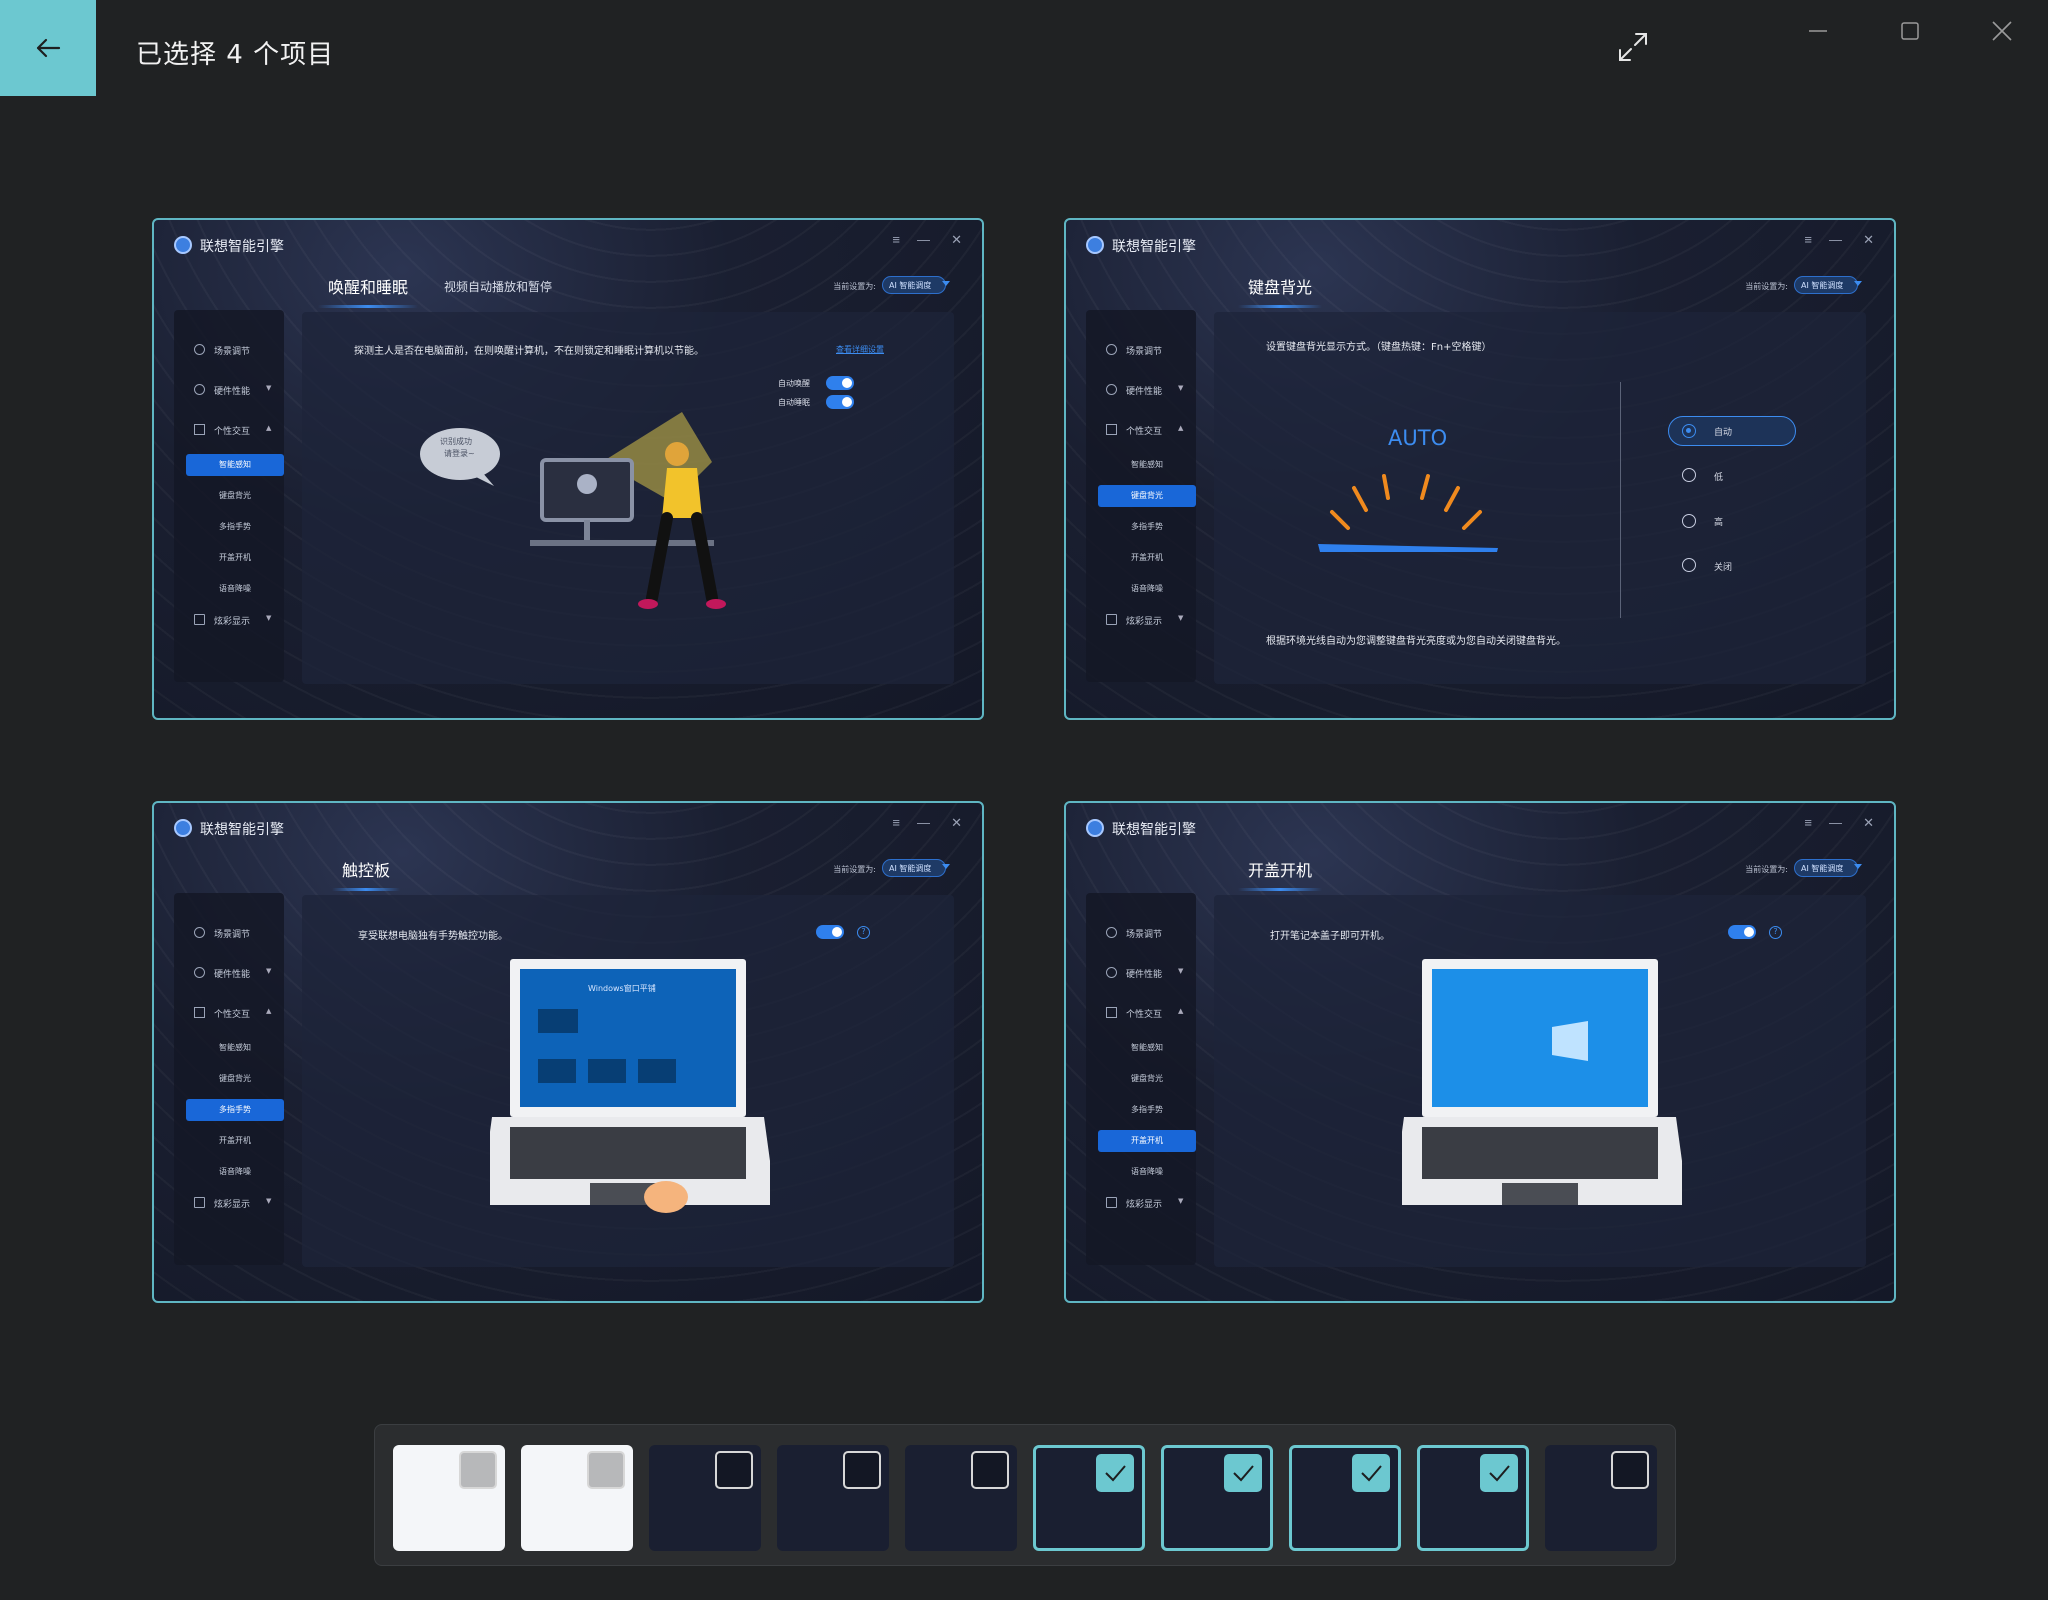 The height and width of the screenshot is (1600, 2048). Describe the element at coordinates (830, 932) in the screenshot. I see `touchpad-toggle` at that location.